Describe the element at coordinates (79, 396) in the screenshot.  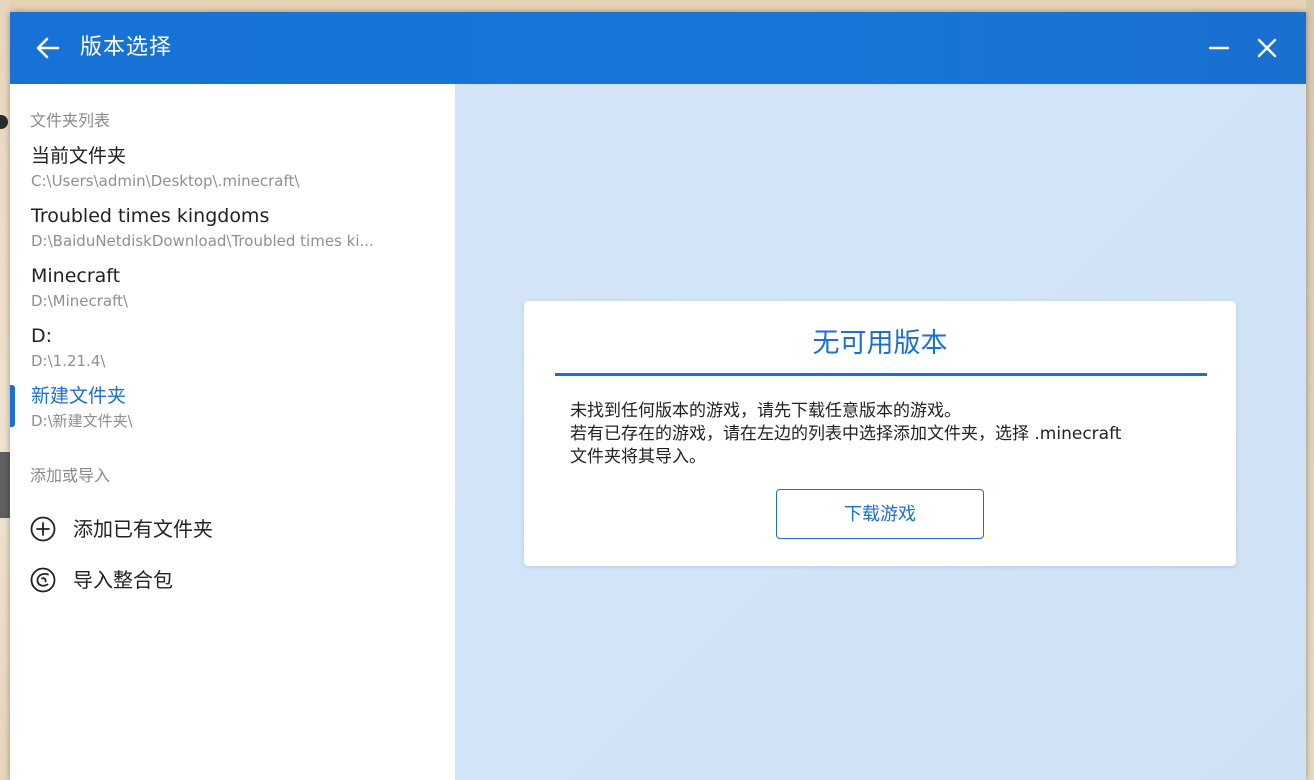
I see `folder-name: 新建文件夹` at that location.